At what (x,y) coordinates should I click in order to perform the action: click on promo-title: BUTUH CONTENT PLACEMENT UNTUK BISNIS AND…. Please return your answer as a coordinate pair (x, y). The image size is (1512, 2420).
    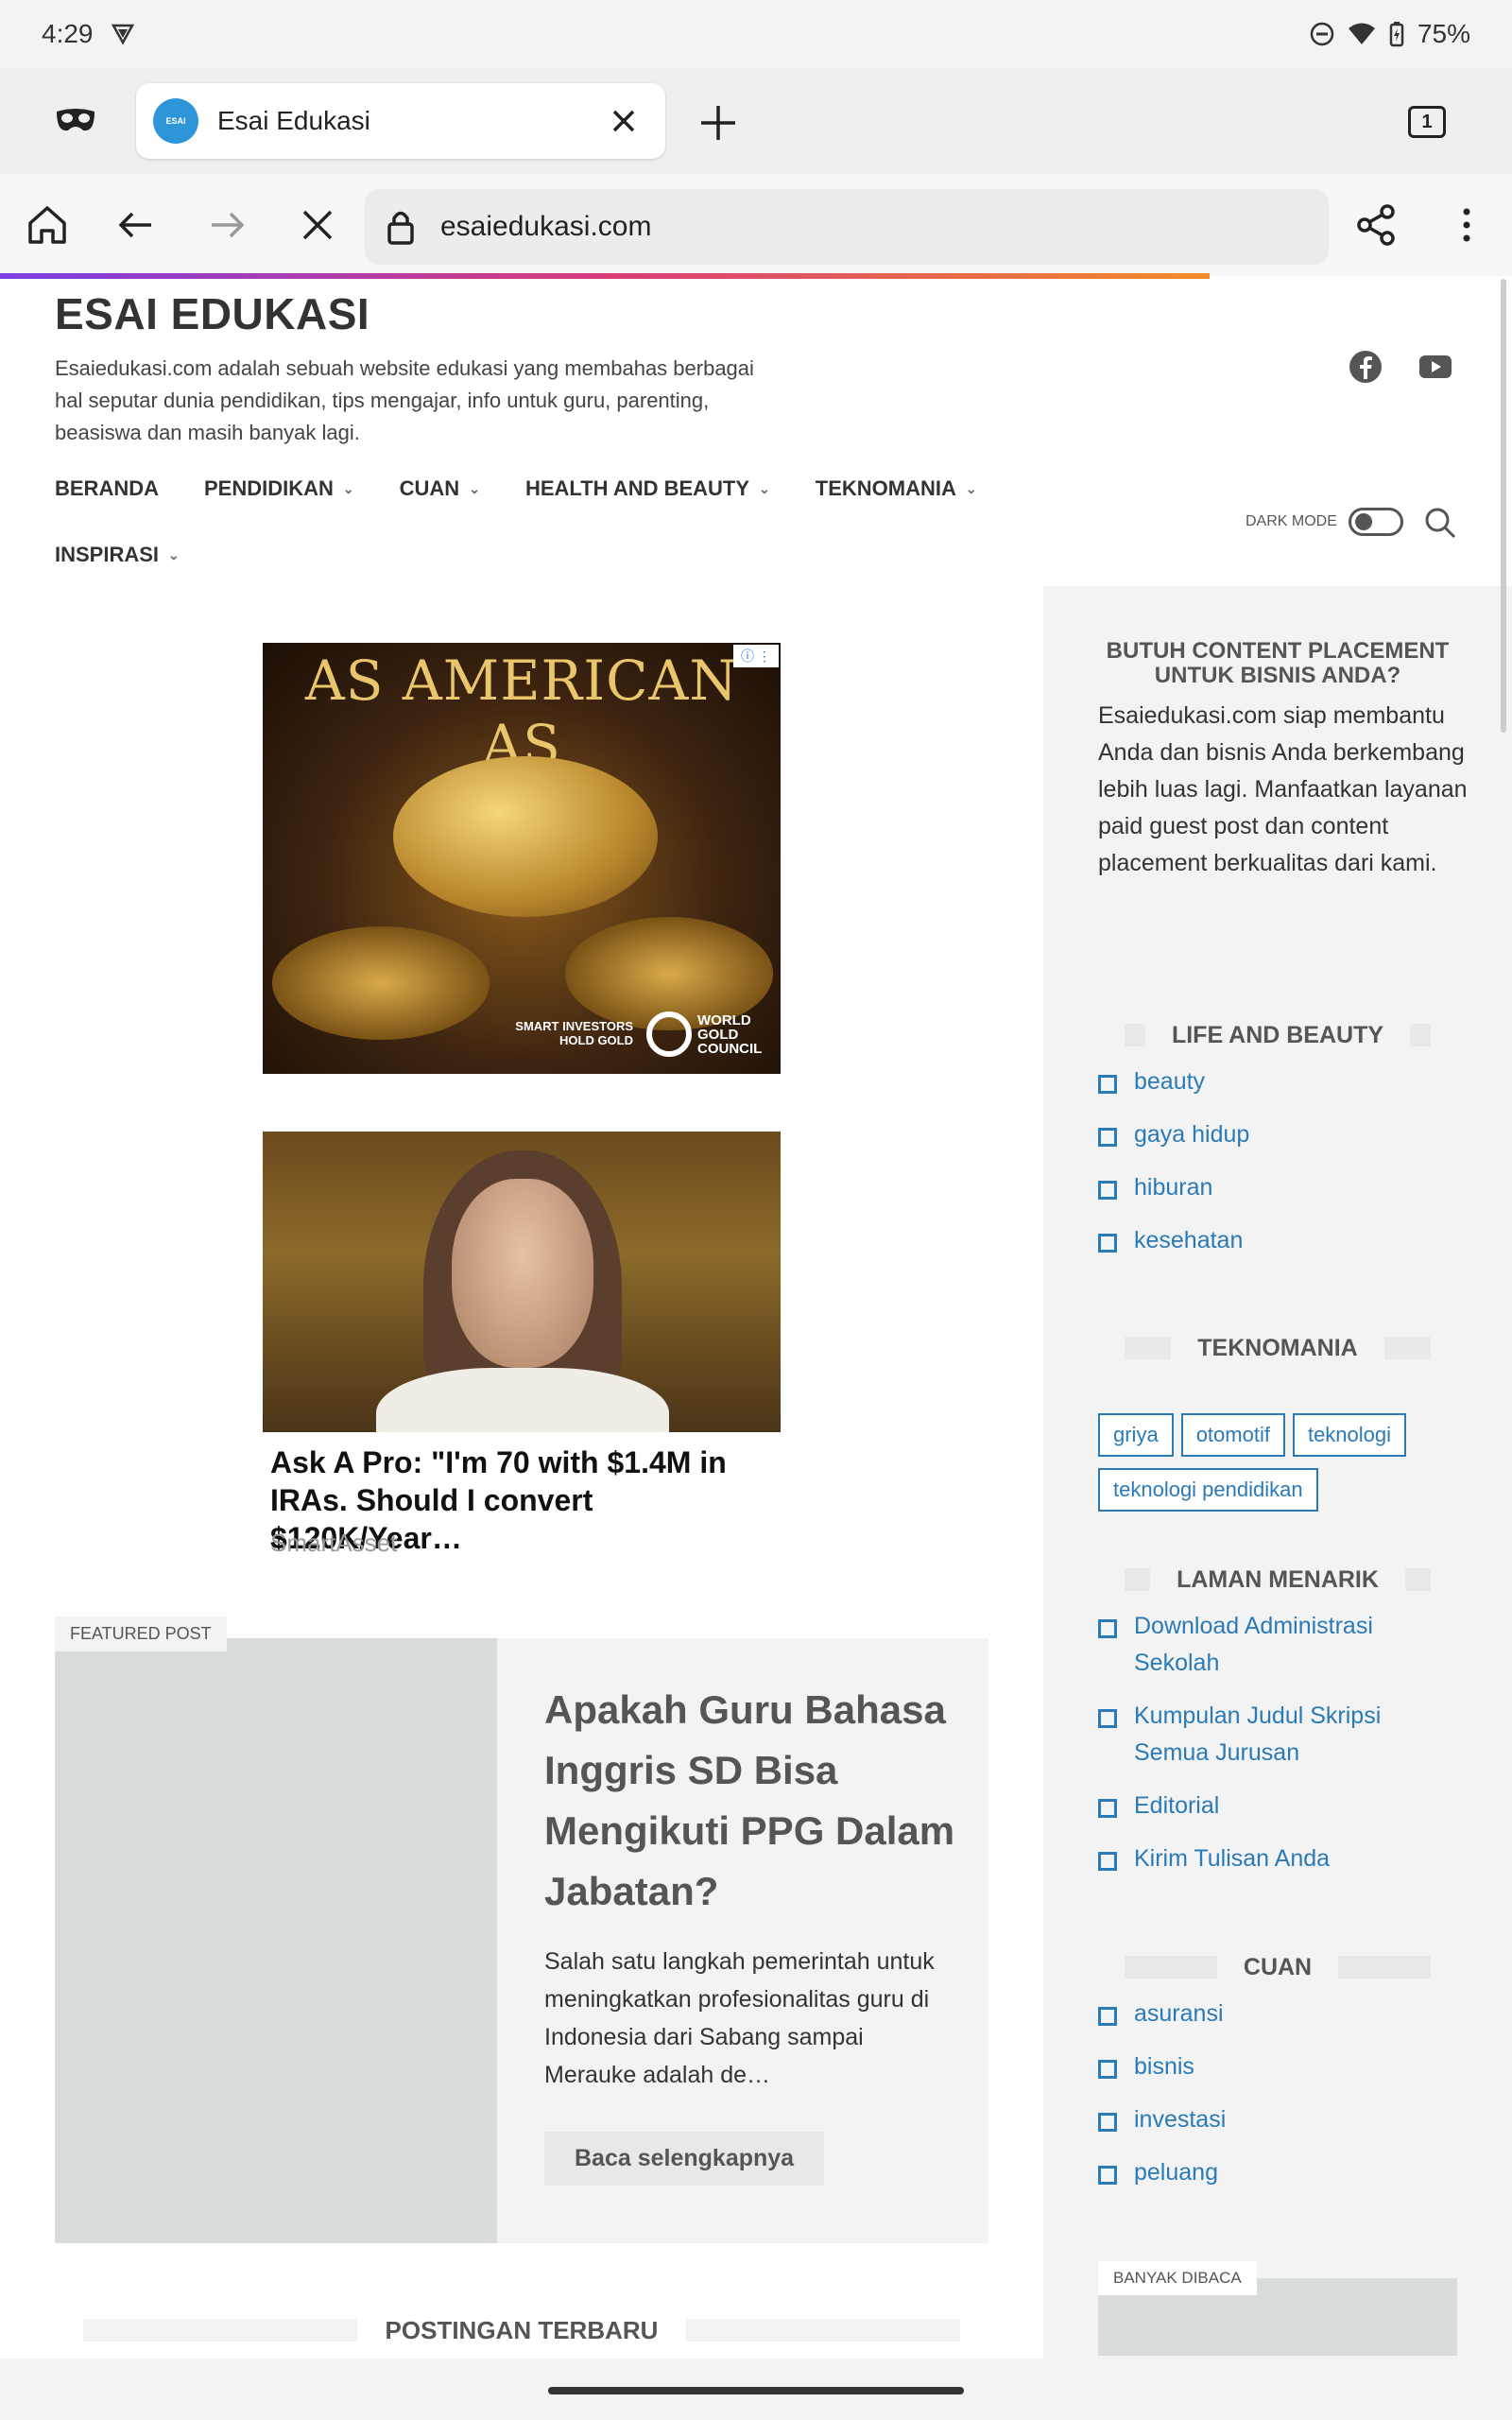
    Looking at the image, I should click on (1278, 663).